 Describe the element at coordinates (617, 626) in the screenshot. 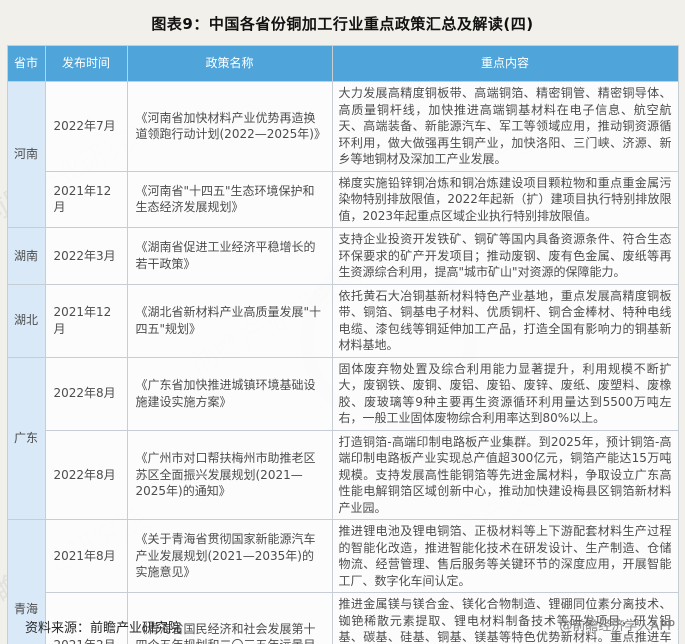

I see `app-credit: @前瞻经济学人APP` at that location.